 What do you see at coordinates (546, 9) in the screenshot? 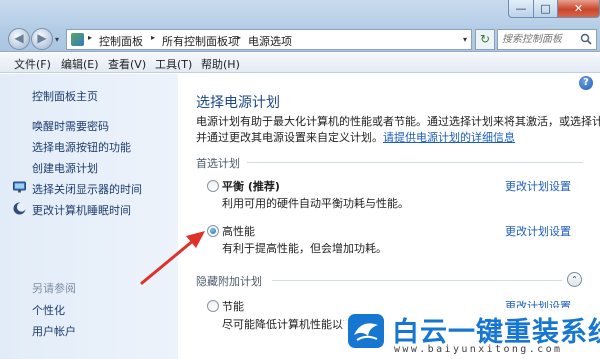
I see `maximize-button: □` at bounding box center [546, 9].